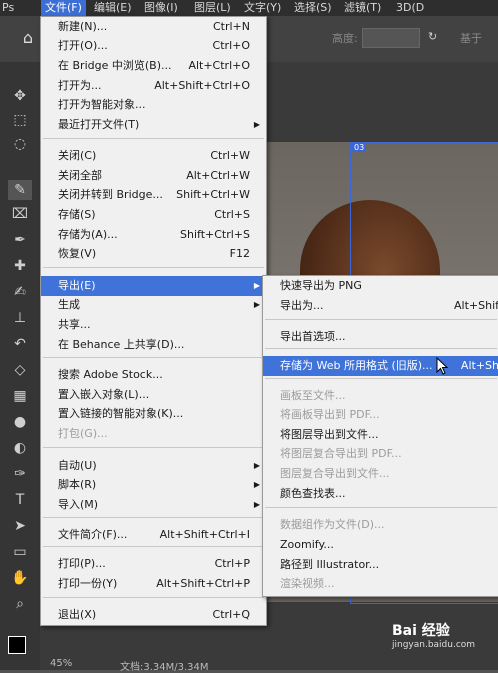  What do you see at coordinates (77, 285) in the screenshot?
I see `menu-item-label: 导出(E)` at bounding box center [77, 285].